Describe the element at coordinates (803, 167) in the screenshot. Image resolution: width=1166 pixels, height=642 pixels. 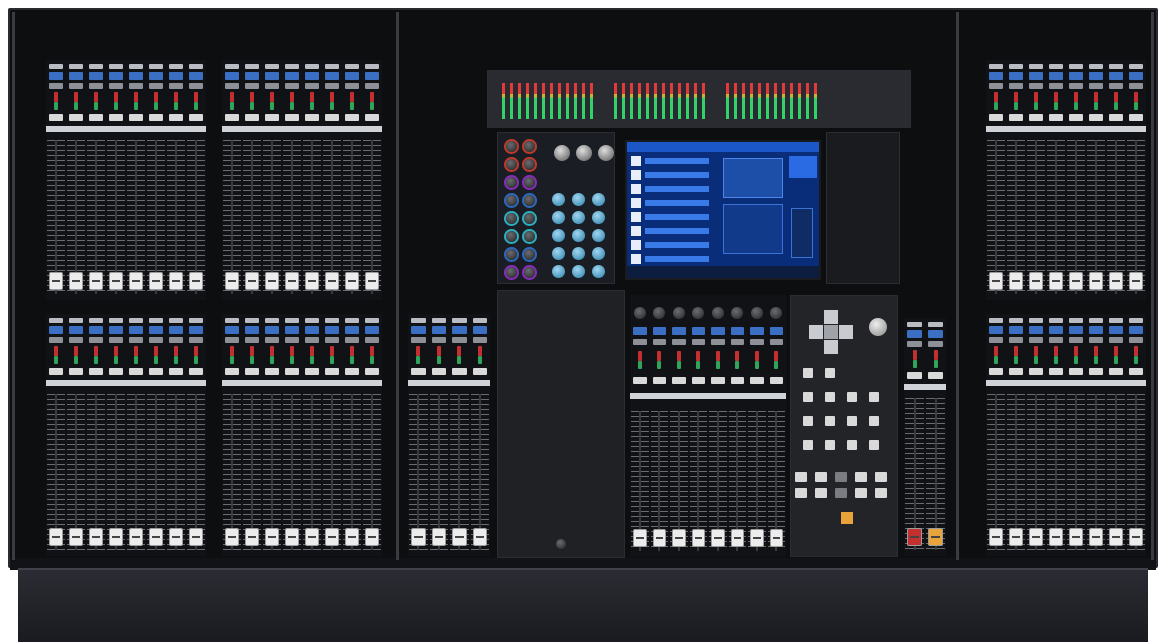
I see `screen-side-tab` at that location.